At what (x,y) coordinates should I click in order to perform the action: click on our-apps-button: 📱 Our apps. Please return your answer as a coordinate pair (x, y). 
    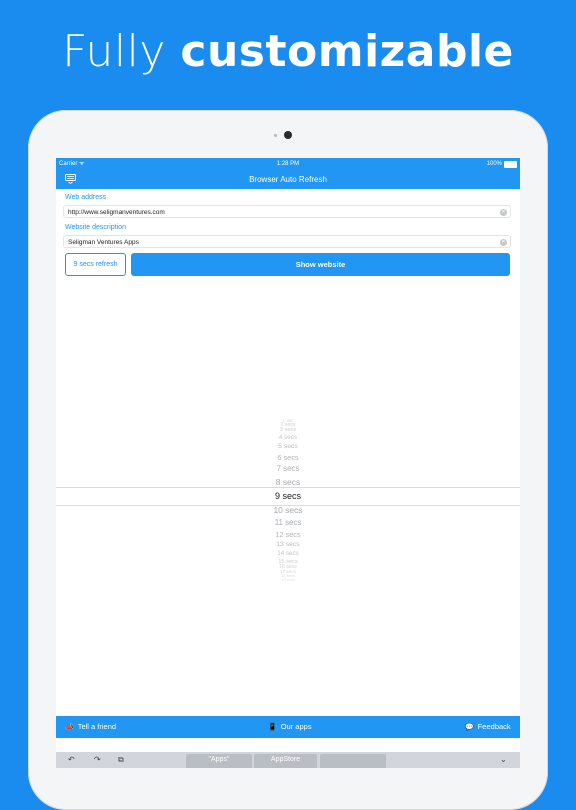
    Looking at the image, I should click on (290, 727).